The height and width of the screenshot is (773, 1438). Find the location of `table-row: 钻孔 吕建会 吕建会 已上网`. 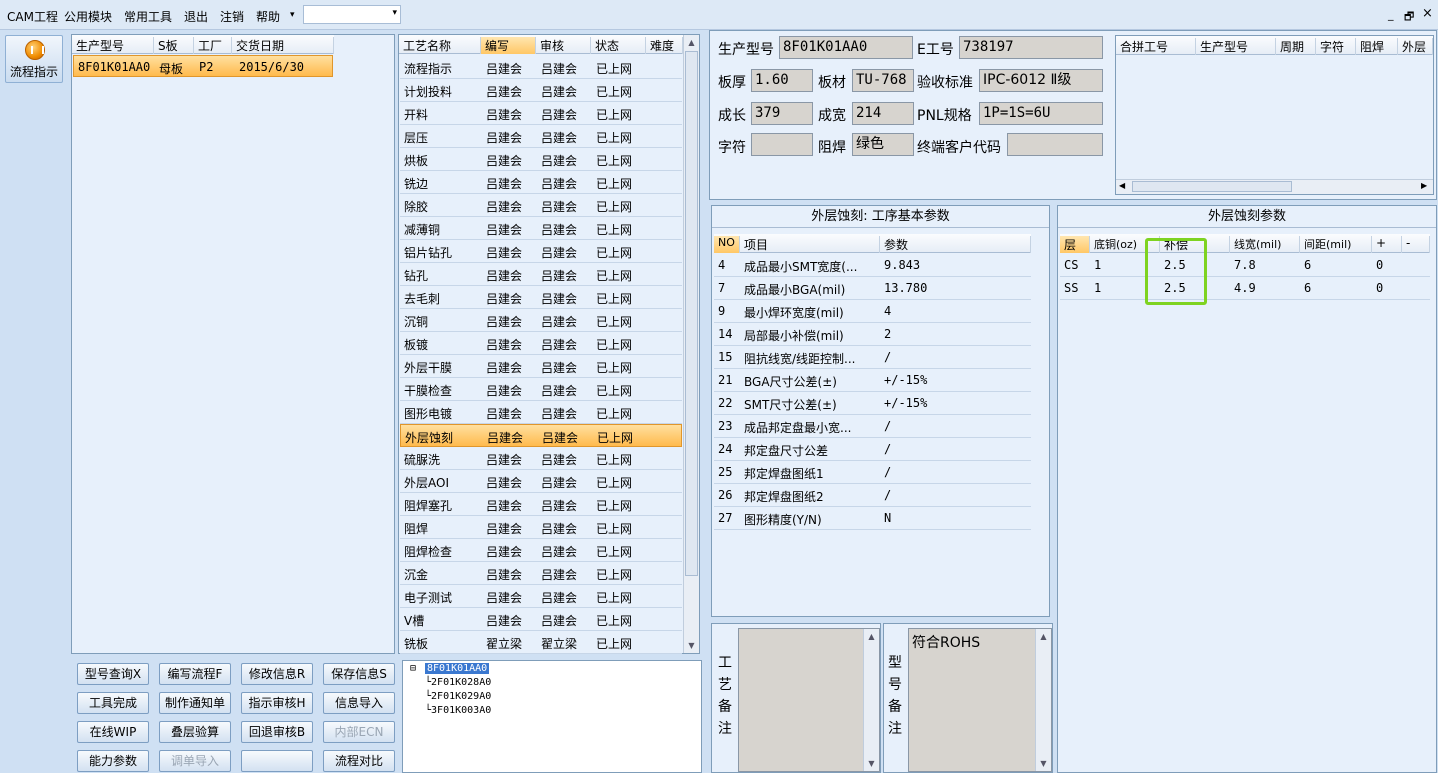

table-row: 钻孔 吕建会 吕建会 已上网 is located at coordinates (541, 274).